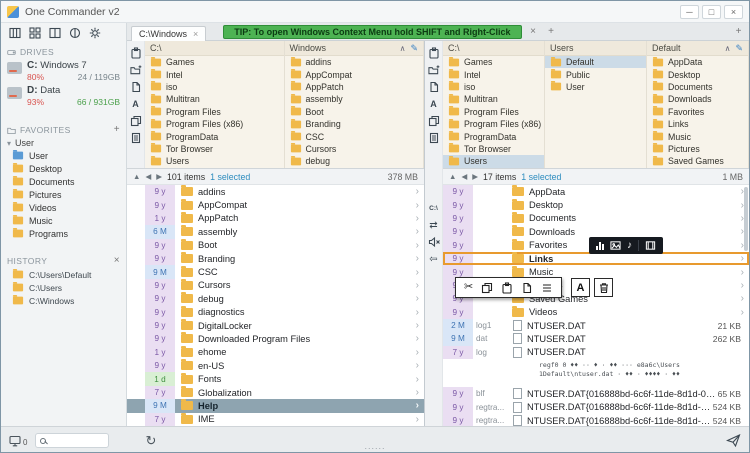 The width and height of the screenshot is (750, 453). What do you see at coordinates (433, 259) in the screenshot?
I see `navigate-back-icon: ⇦` at bounding box center [433, 259].